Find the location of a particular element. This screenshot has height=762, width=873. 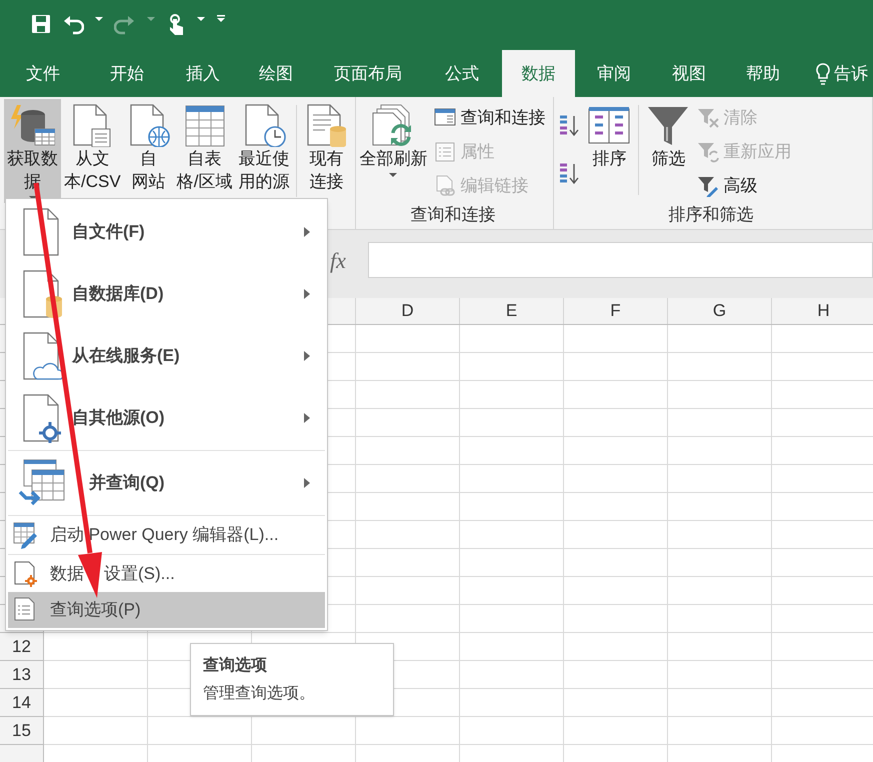

menu-item: 并查询(Q) is located at coordinates (166, 483).